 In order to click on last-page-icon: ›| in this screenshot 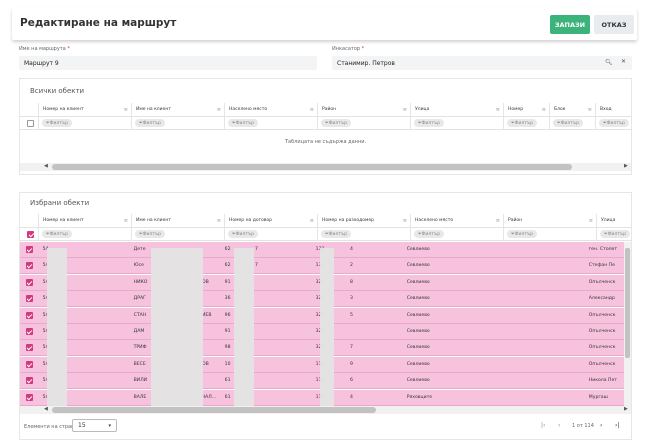, I will do `click(617, 425)`.